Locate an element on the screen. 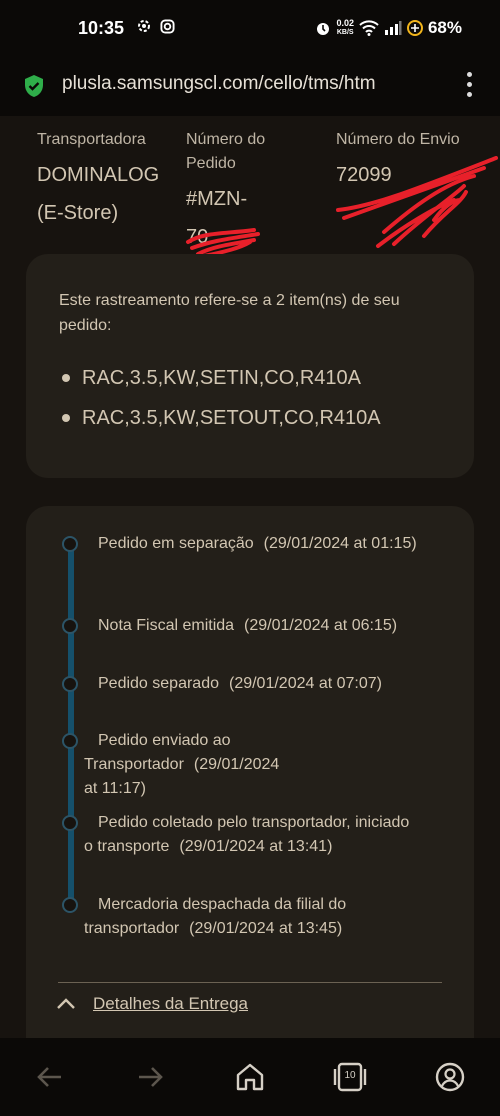 The width and height of the screenshot is (500, 1116). settings-icon is located at coordinates (144, 26).